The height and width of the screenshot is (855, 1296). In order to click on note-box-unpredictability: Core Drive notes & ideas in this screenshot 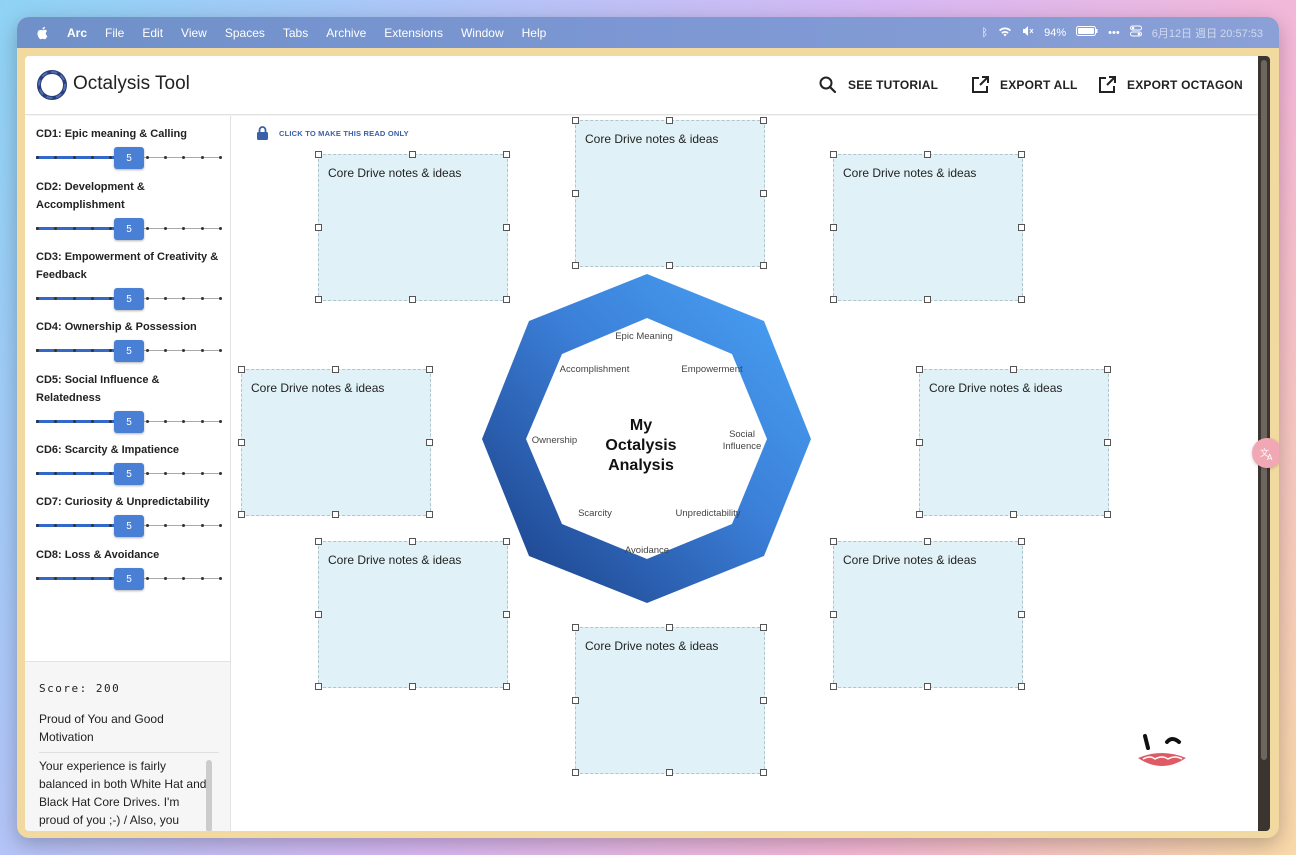, I will do `click(927, 614)`.